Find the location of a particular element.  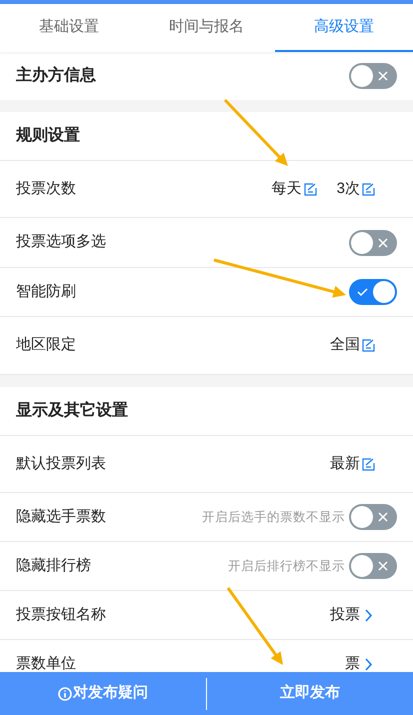

setting-value: 全国 is located at coordinates (345, 345).